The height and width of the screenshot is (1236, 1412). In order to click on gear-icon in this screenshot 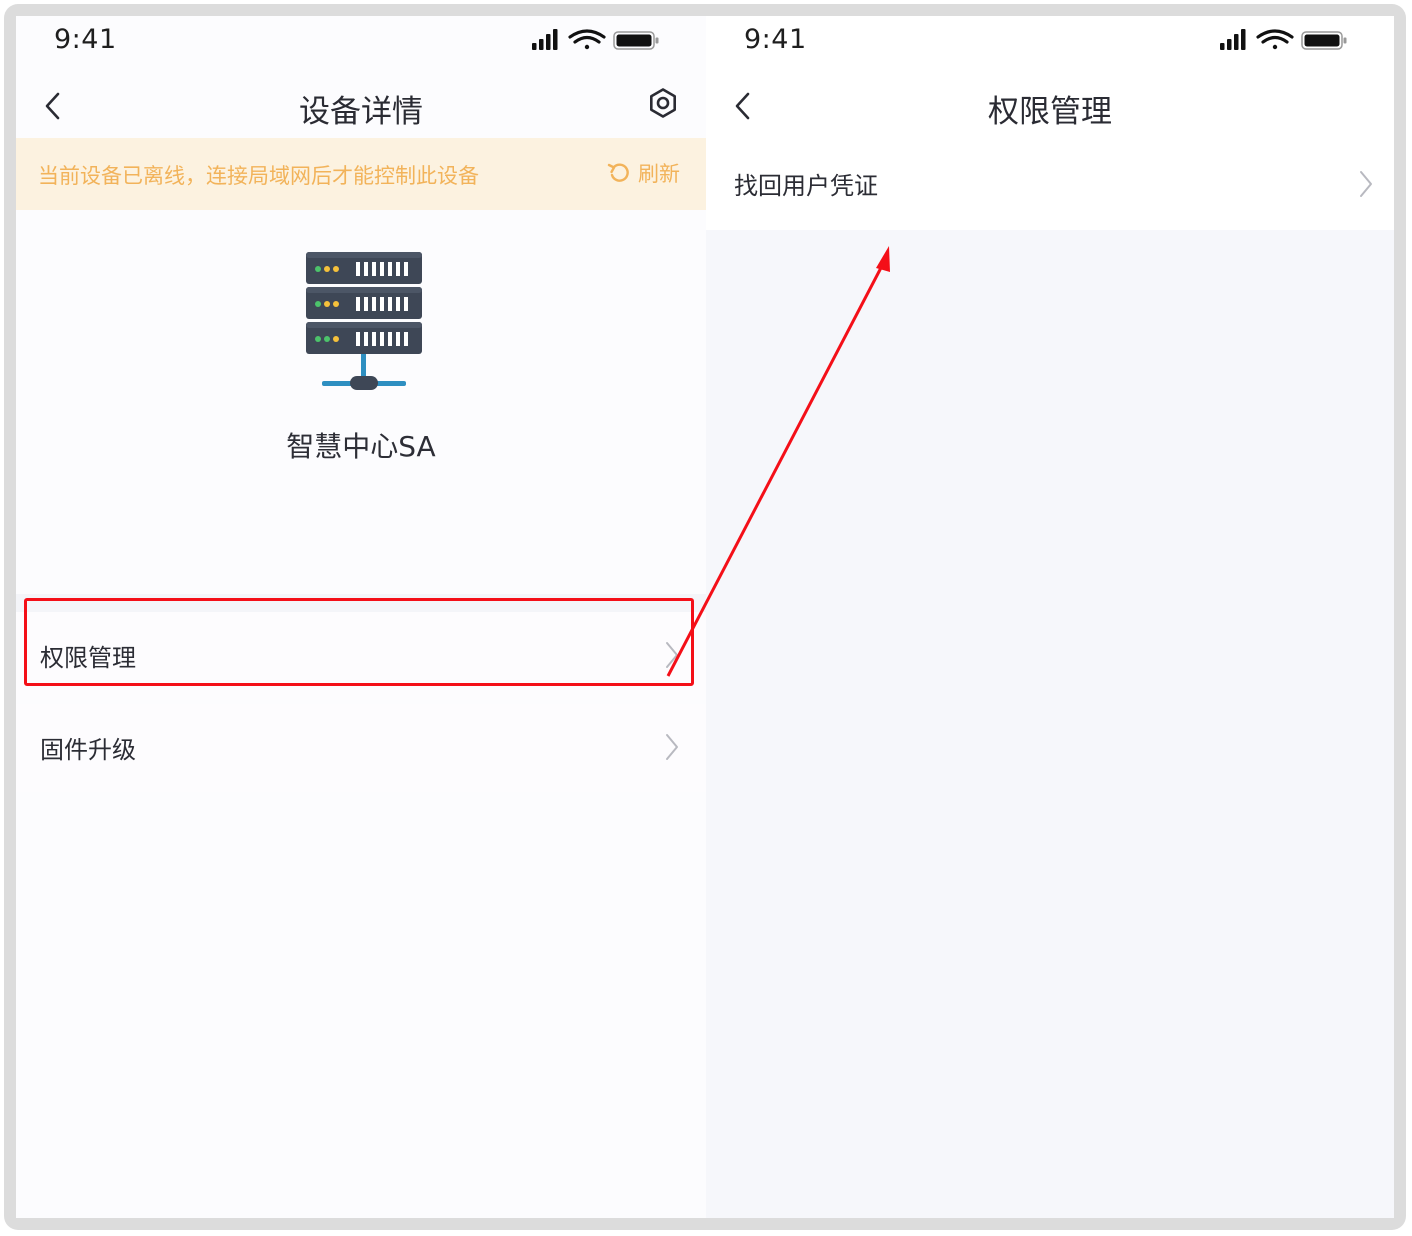, I will do `click(663, 103)`.